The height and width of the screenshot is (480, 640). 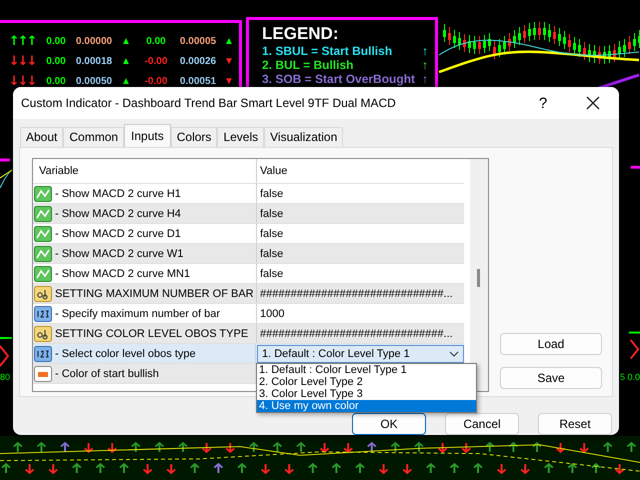 I want to click on scrollbar, so click(x=479, y=275).